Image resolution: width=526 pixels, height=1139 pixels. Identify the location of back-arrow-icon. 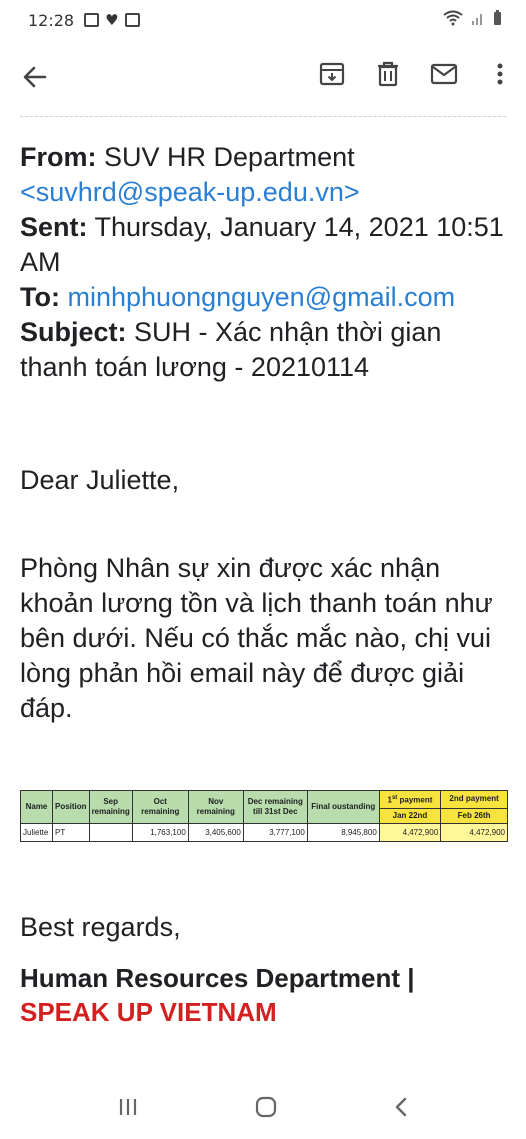
(35, 77).